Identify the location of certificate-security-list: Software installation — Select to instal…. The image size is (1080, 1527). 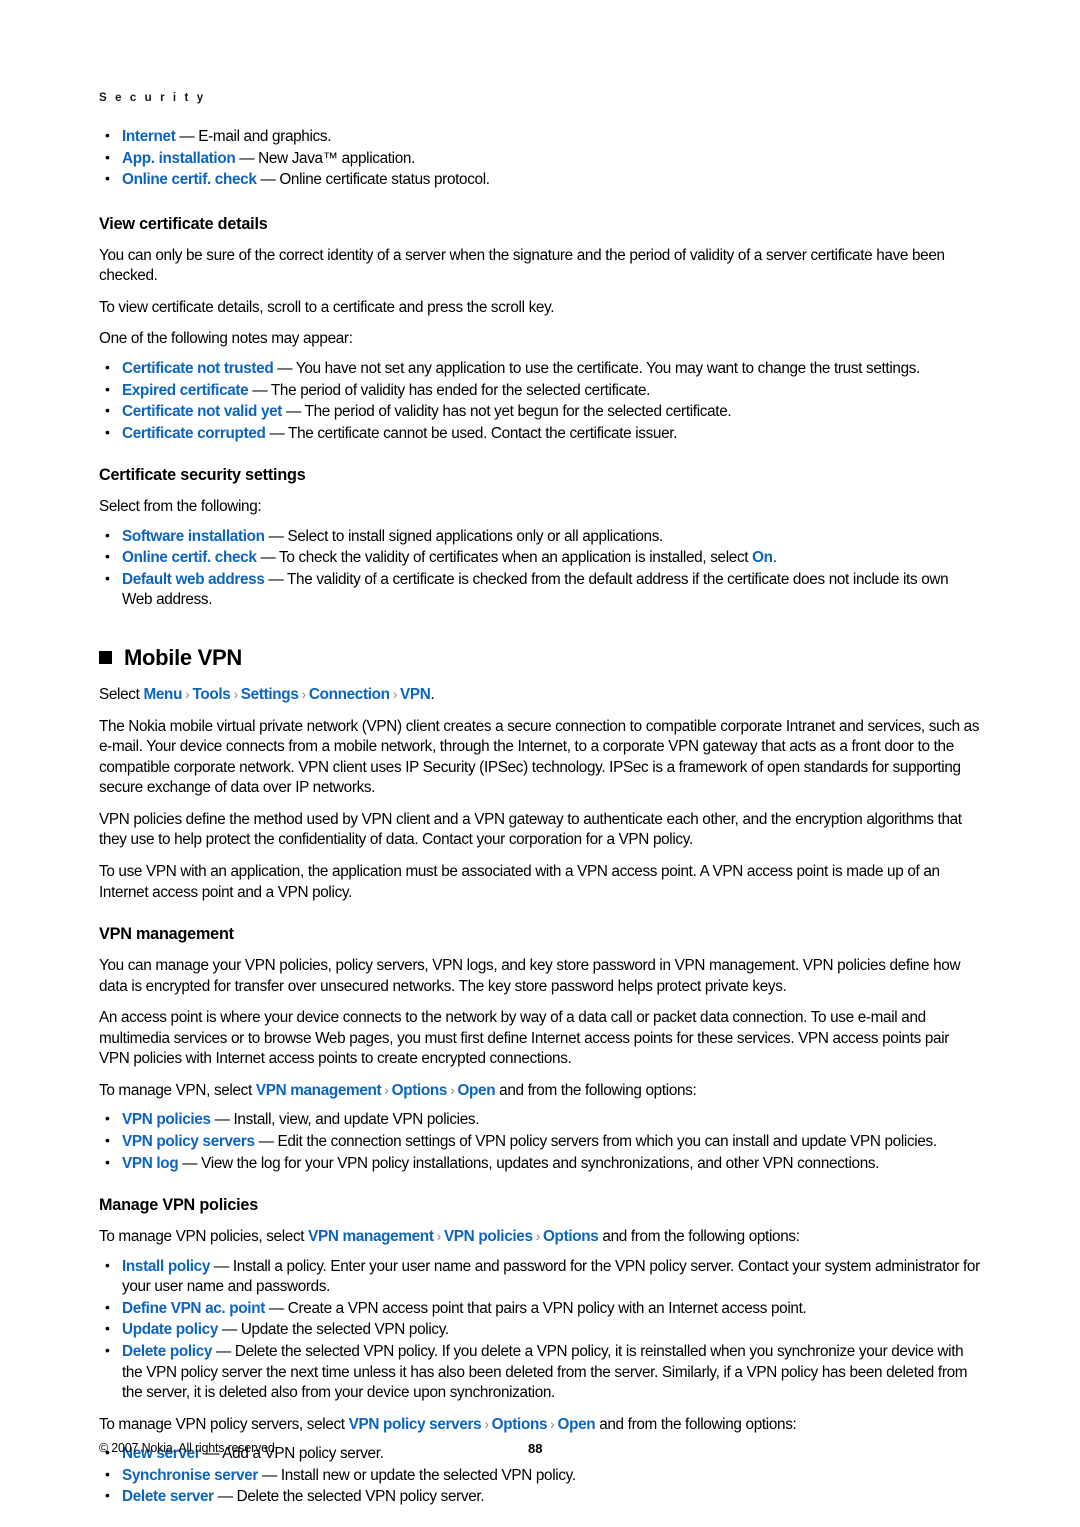
(539, 568).